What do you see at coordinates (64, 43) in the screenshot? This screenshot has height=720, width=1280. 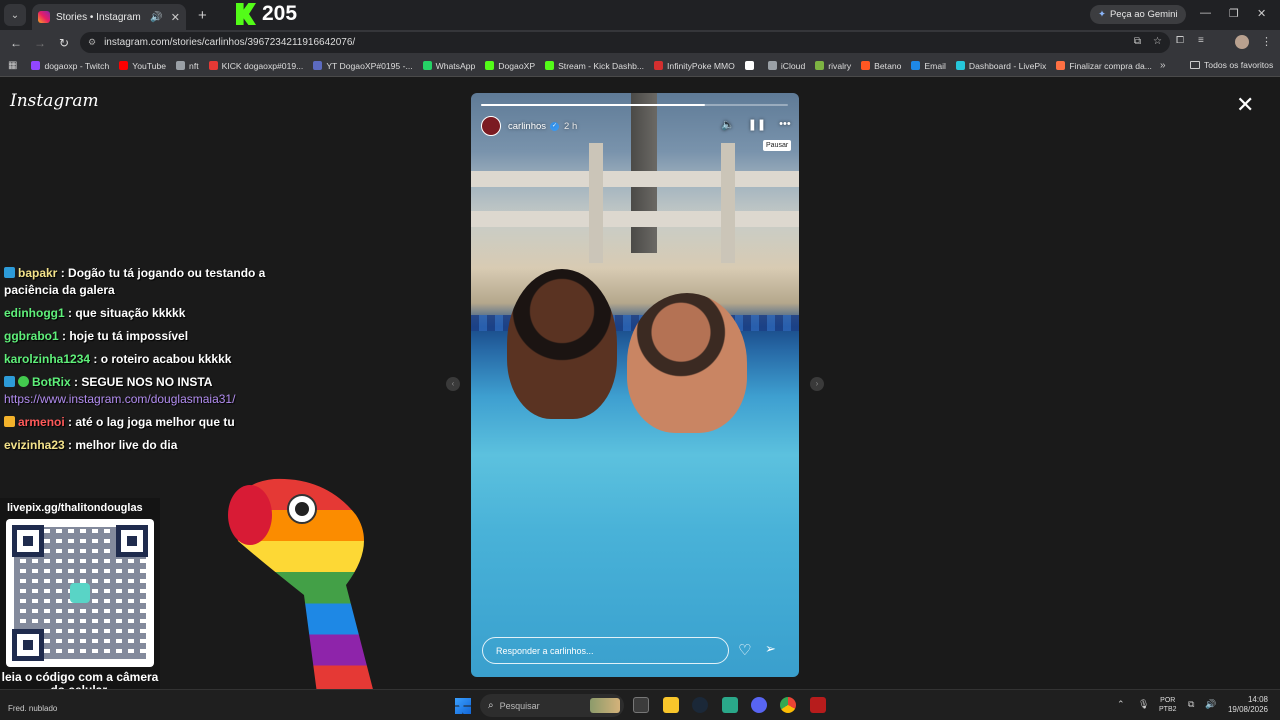 I see `reload-icon: ↻` at bounding box center [64, 43].